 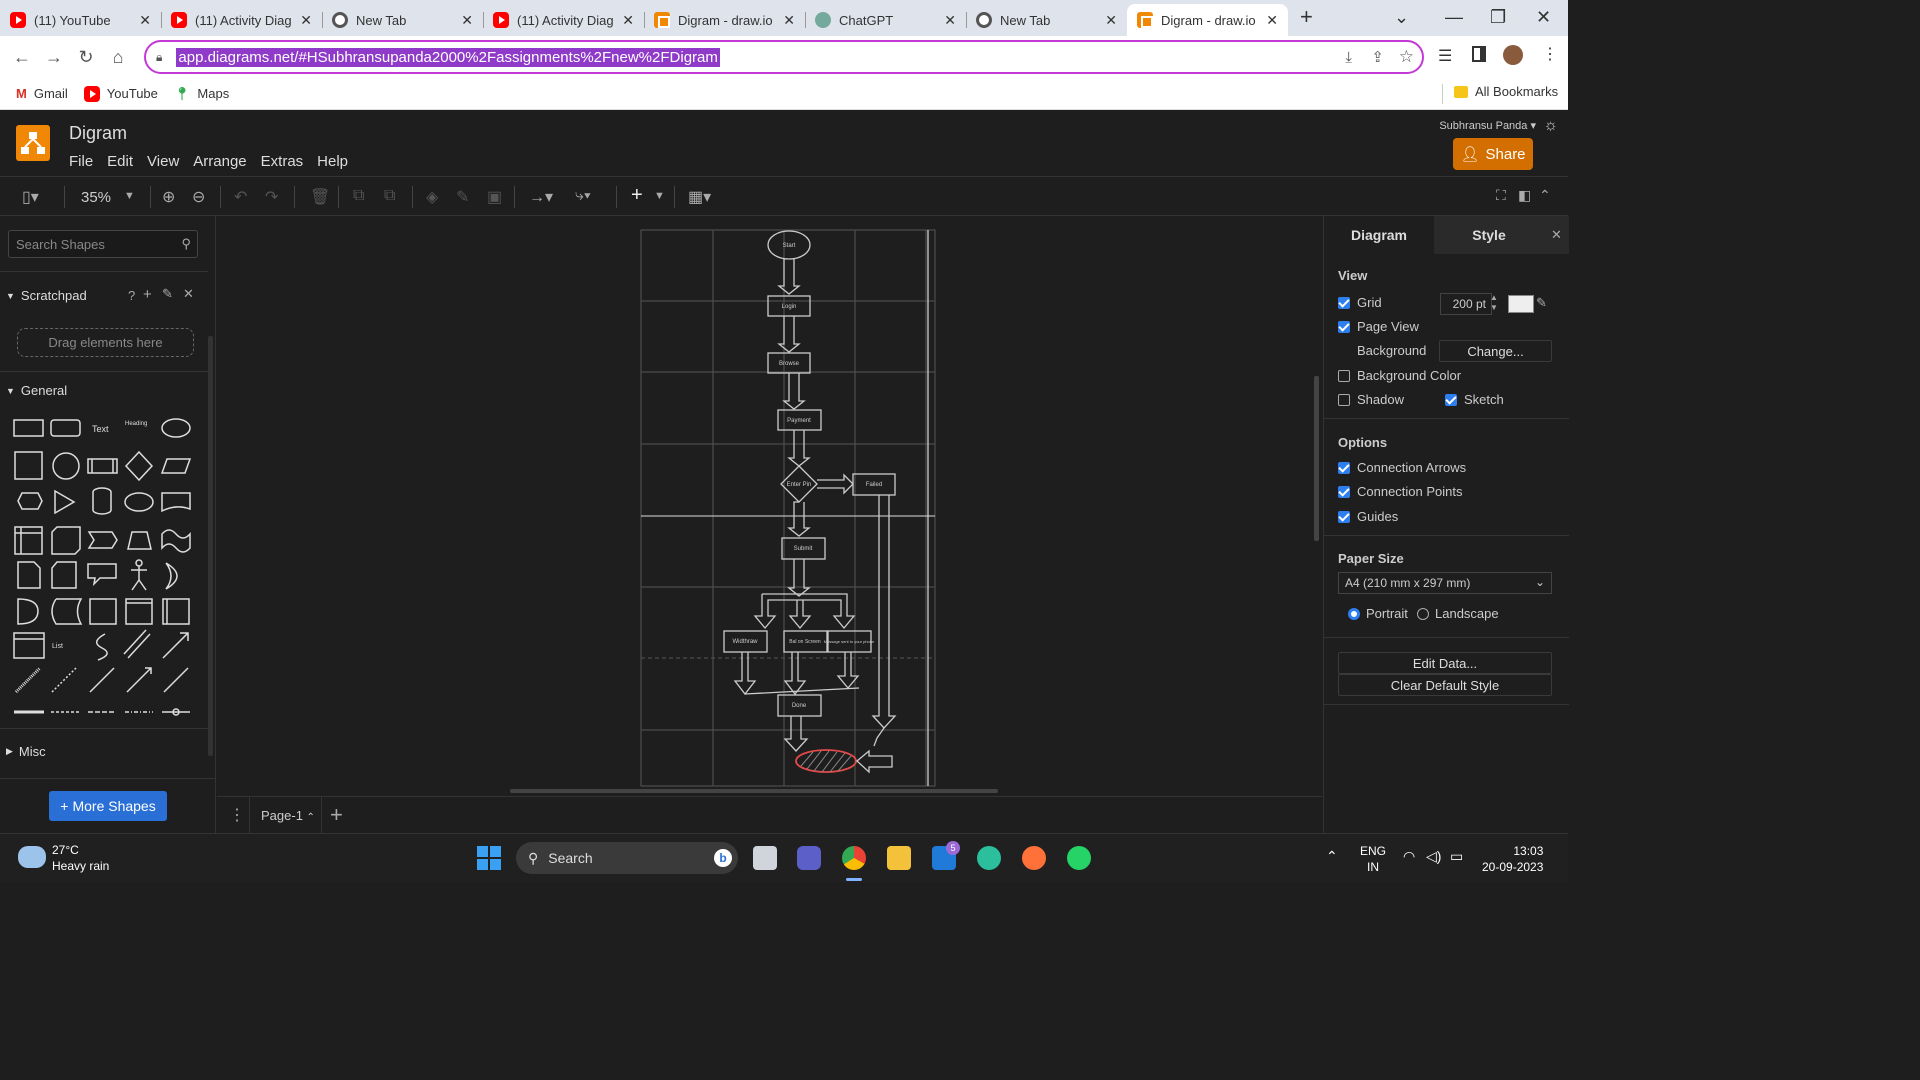 What do you see at coordinates (885, 20) in the screenshot?
I see `browser-tab: ChatGPT ✕` at bounding box center [885, 20].